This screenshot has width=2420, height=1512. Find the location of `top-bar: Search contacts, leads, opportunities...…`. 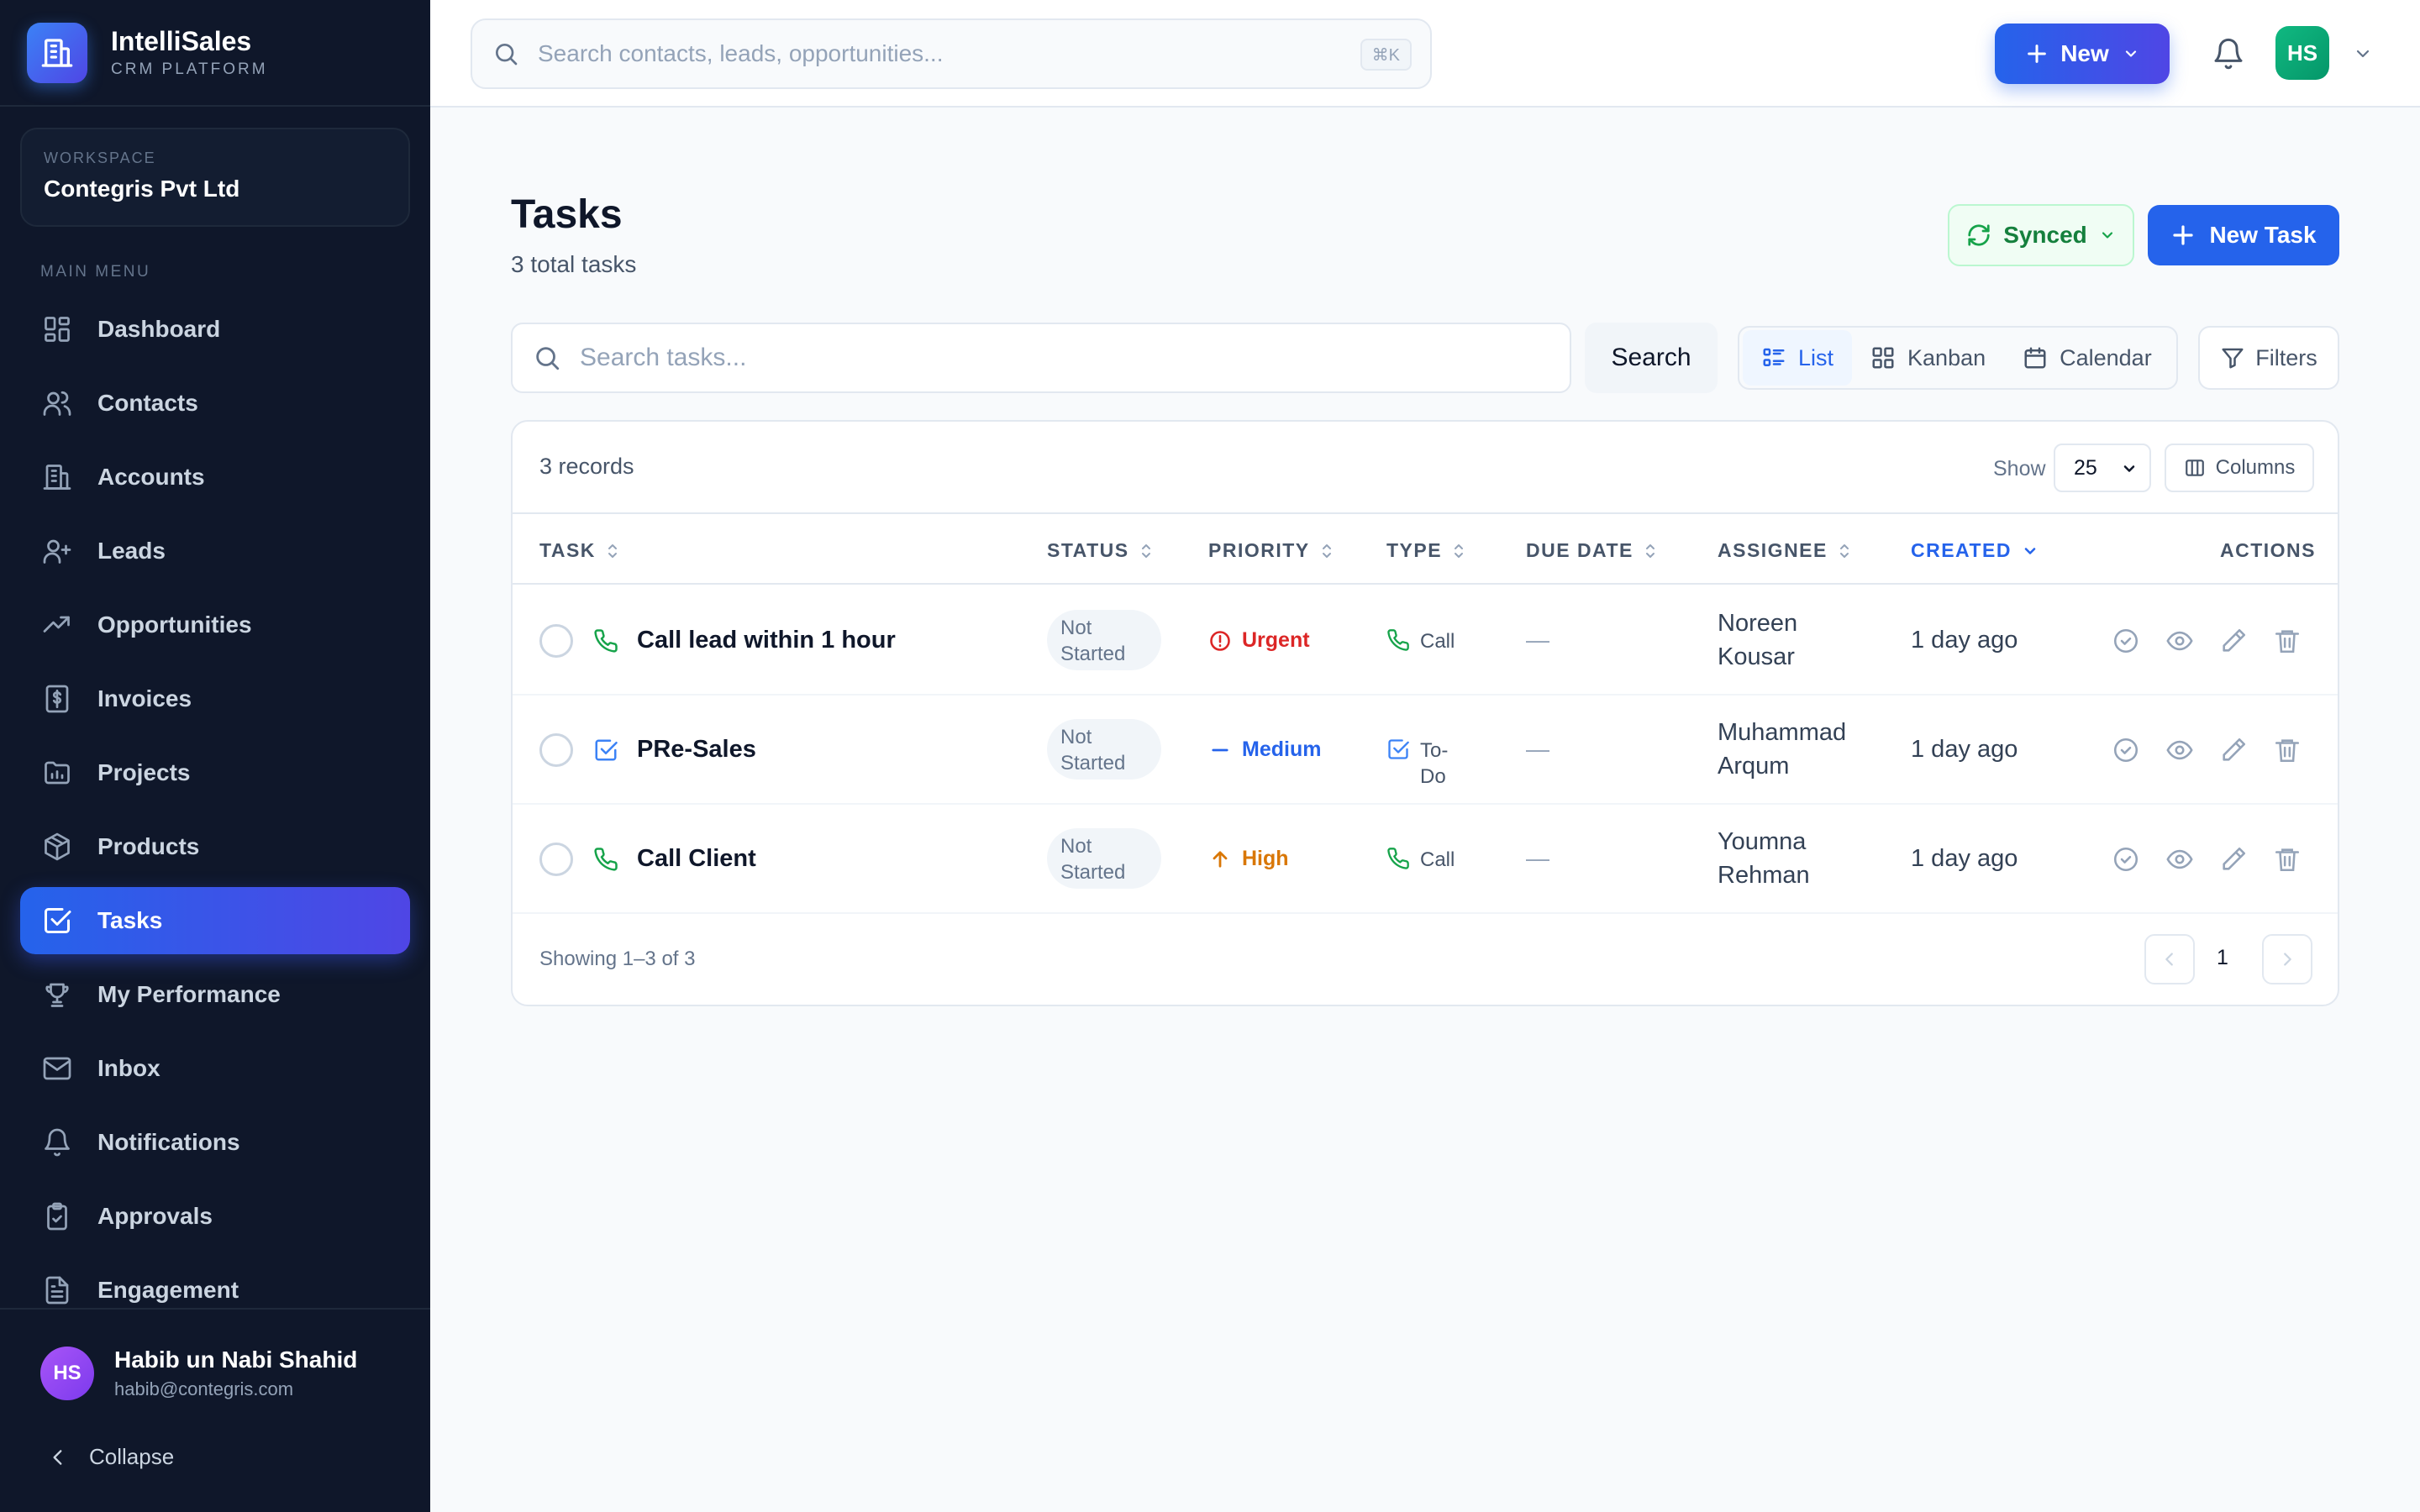

top-bar: Search contacts, leads, opportunities...… is located at coordinates (1425, 54).